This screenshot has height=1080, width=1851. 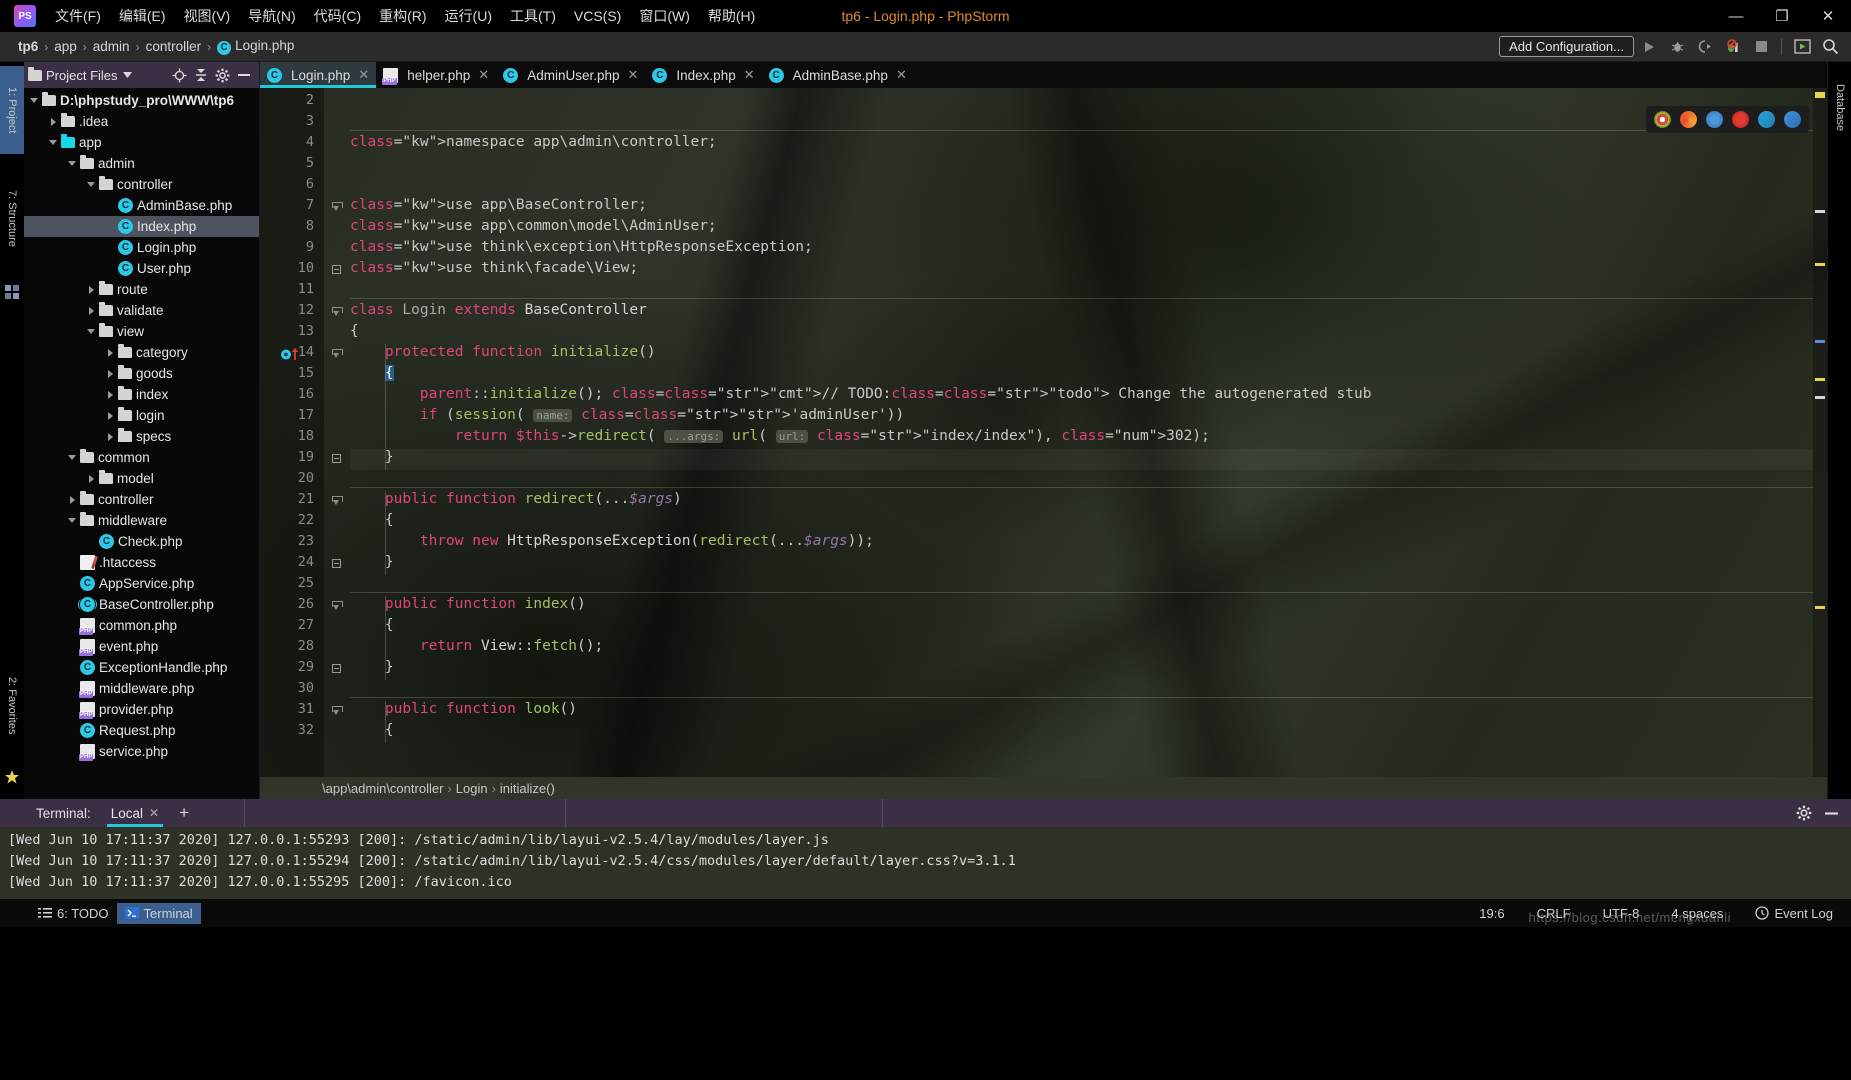 I want to click on tree-item: goods, so click(x=141, y=373).